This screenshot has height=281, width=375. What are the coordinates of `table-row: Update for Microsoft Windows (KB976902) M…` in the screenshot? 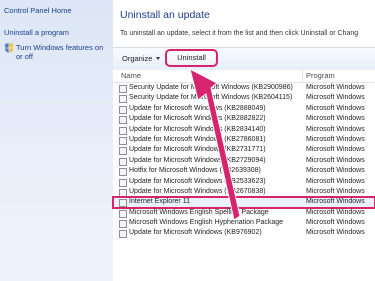 It's located at (244, 233).